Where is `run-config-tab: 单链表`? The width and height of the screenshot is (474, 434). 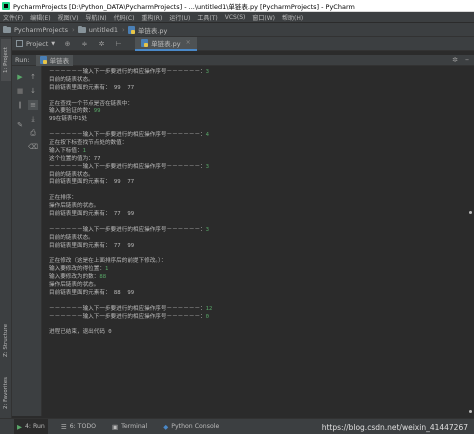
run-config-tab: 单链表 is located at coordinates (54, 60).